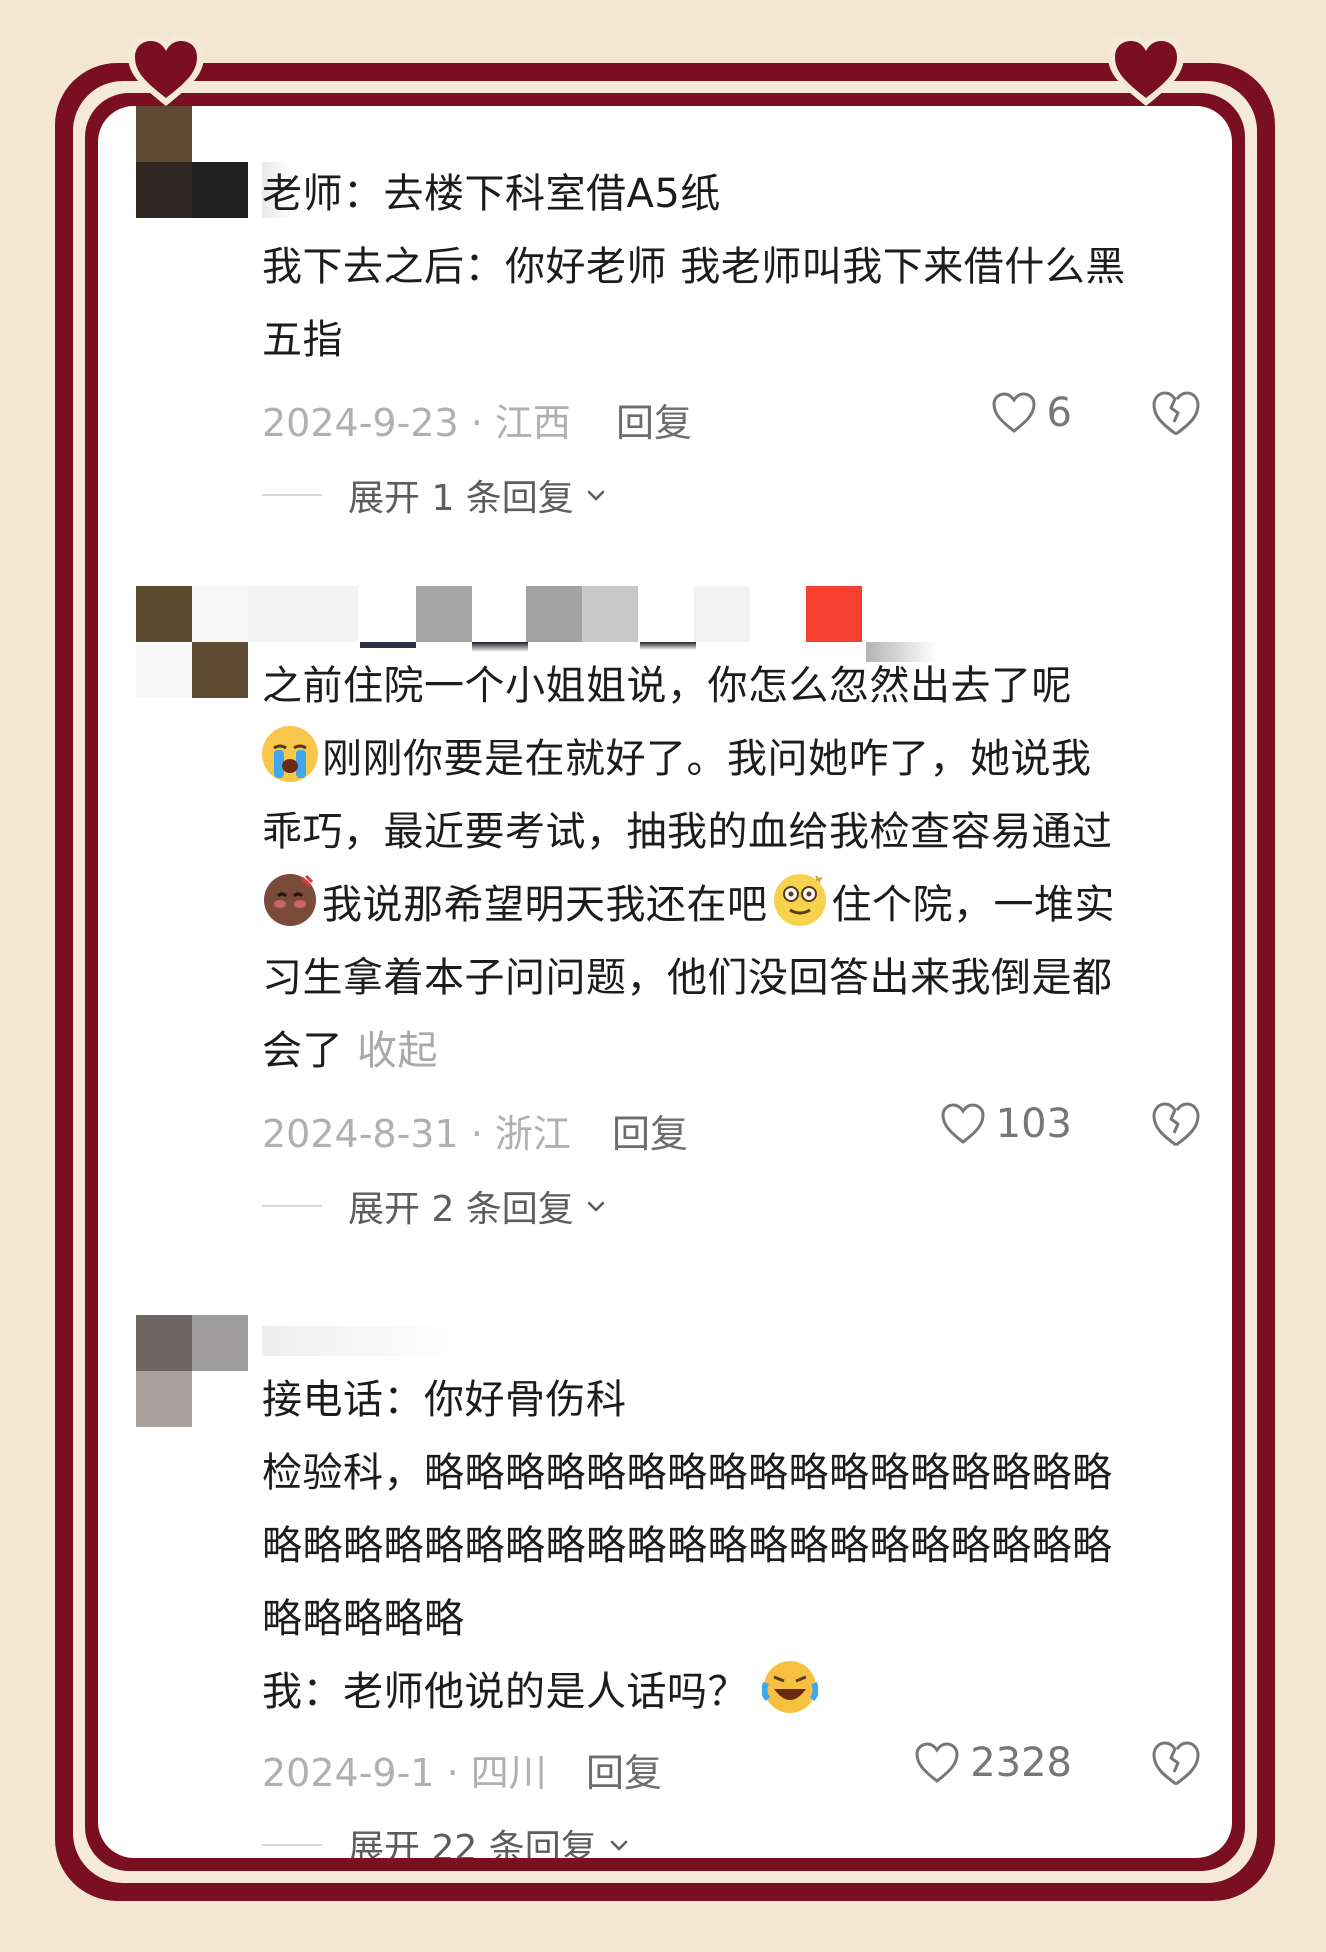  I want to click on dizzy-face-emoji, so click(800, 900).